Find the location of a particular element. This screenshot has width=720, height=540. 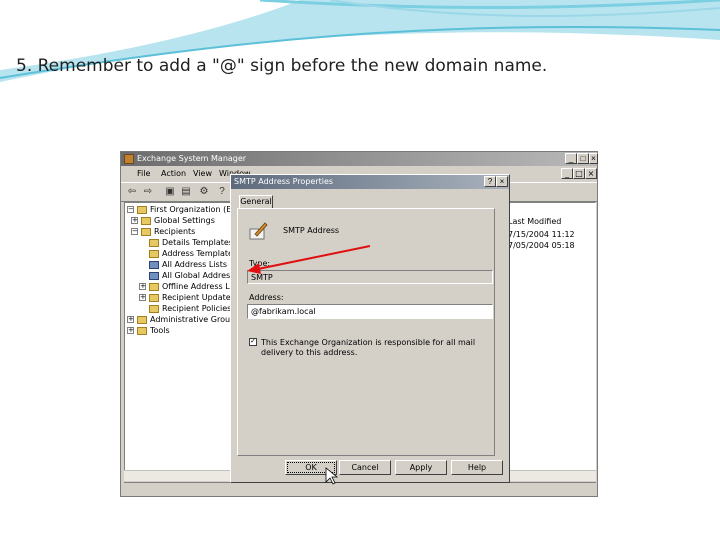

list-item: 7/15/2004 11:12 is located at coordinates (541, 234).